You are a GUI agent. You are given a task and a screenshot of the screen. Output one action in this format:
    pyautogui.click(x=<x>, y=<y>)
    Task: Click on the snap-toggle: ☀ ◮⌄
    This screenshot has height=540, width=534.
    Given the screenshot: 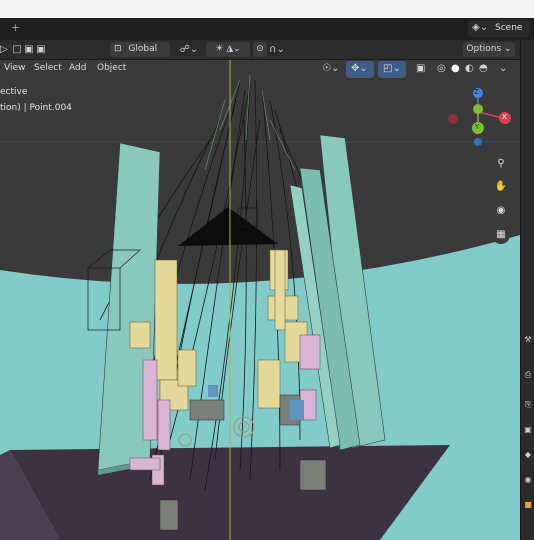 What is the action you would take?
    pyautogui.click(x=228, y=49)
    